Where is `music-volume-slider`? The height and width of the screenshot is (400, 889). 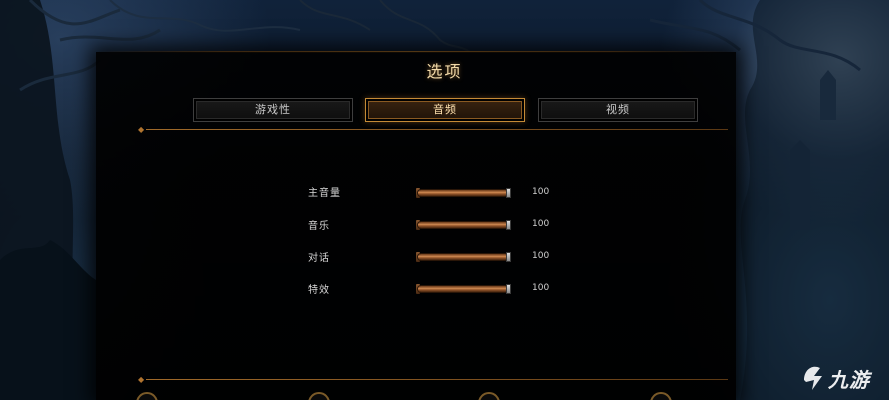 music-volume-slider is located at coordinates (464, 225).